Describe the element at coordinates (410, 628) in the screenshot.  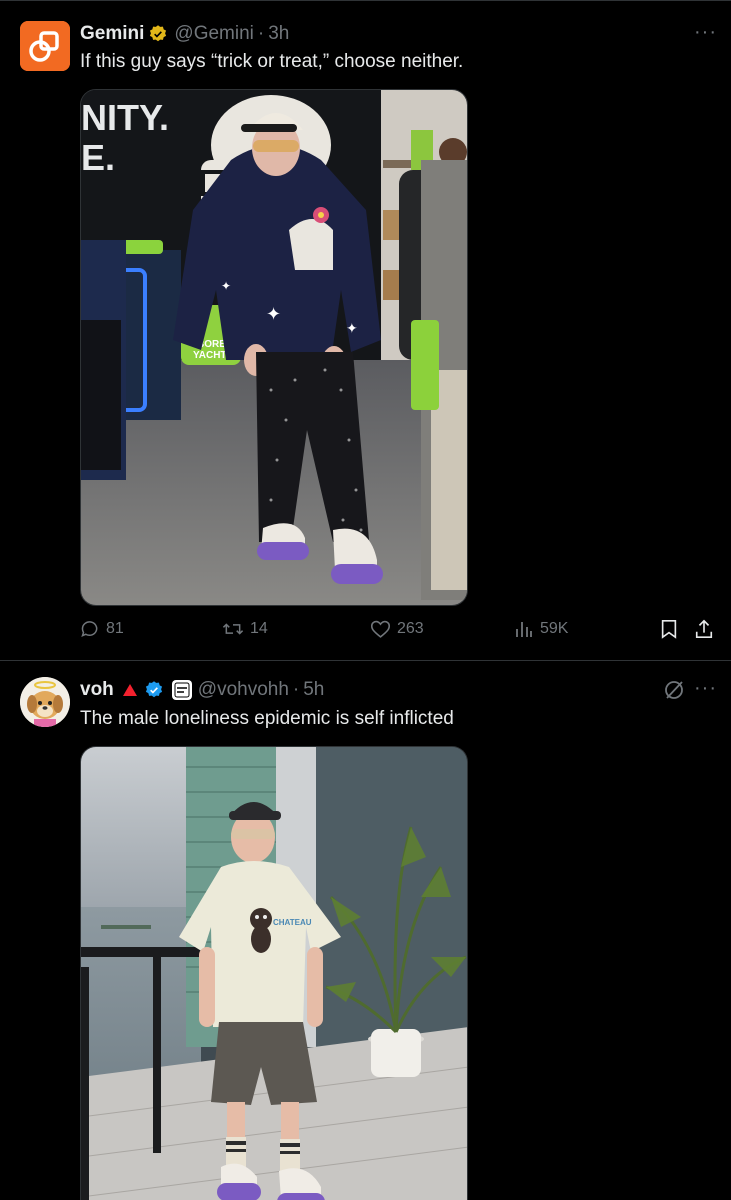
I see `like-count: 263` at that location.